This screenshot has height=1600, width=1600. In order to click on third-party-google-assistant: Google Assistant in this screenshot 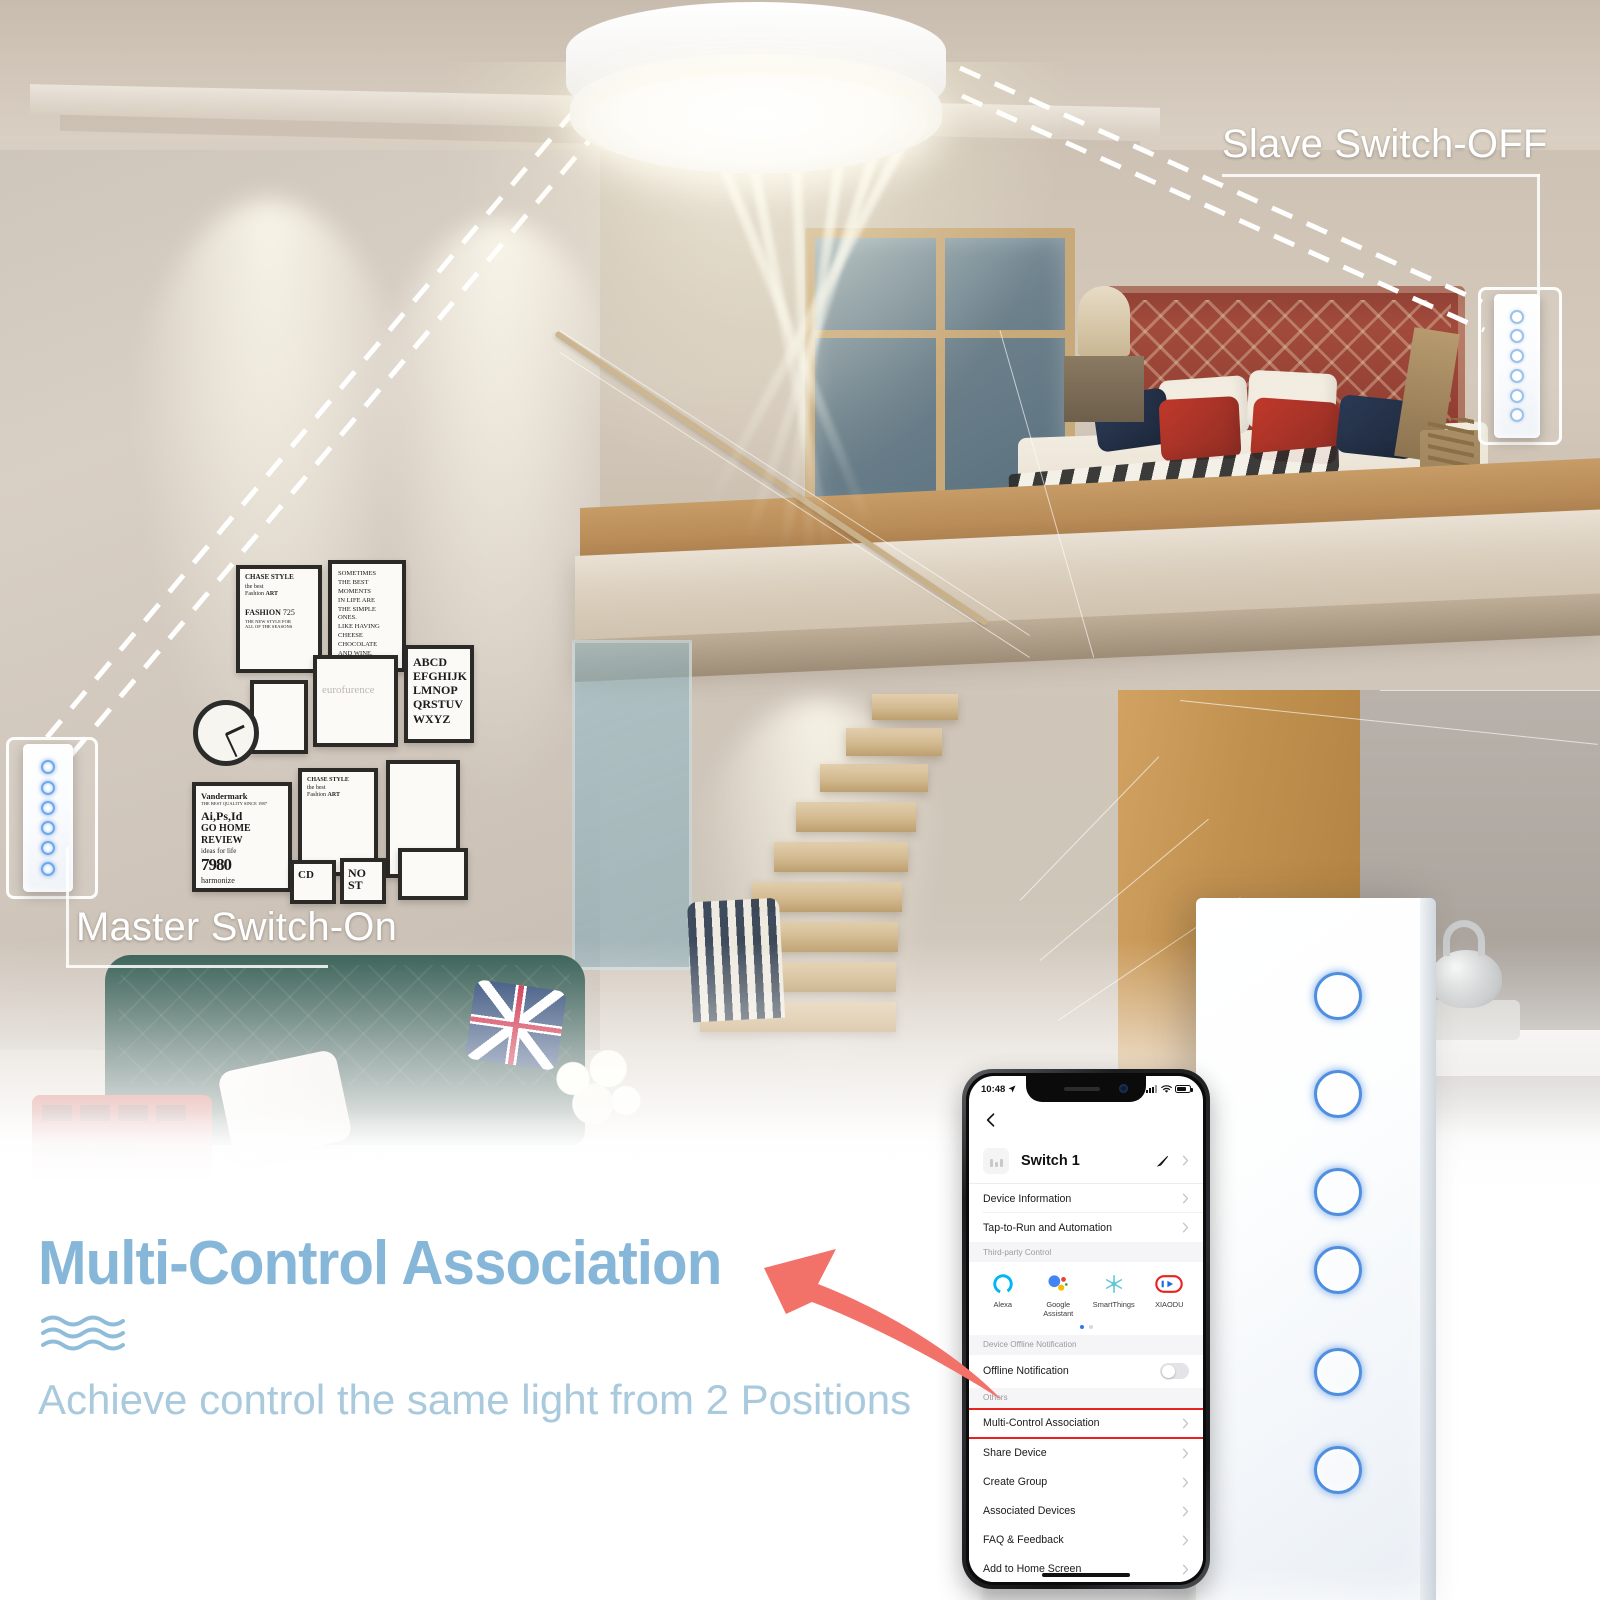, I will do `click(1058, 1295)`.